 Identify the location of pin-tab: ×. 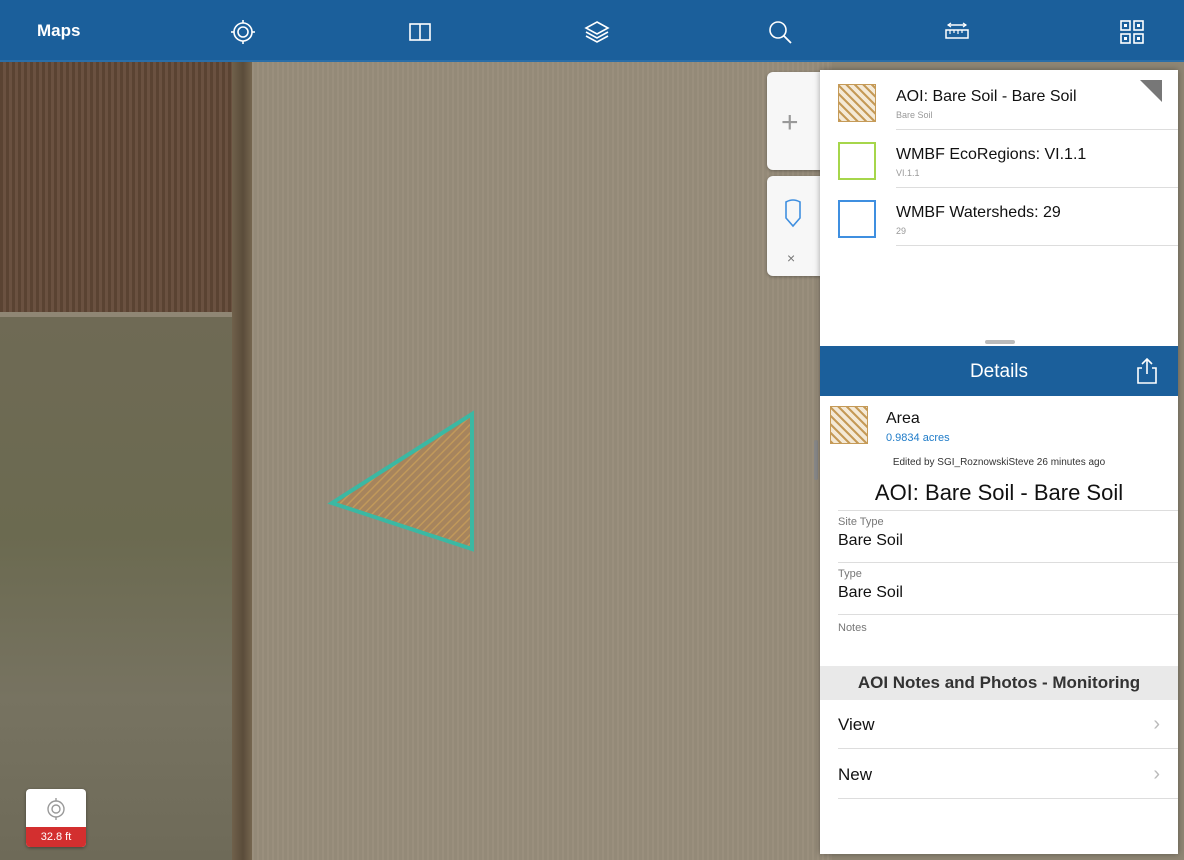
(794, 226).